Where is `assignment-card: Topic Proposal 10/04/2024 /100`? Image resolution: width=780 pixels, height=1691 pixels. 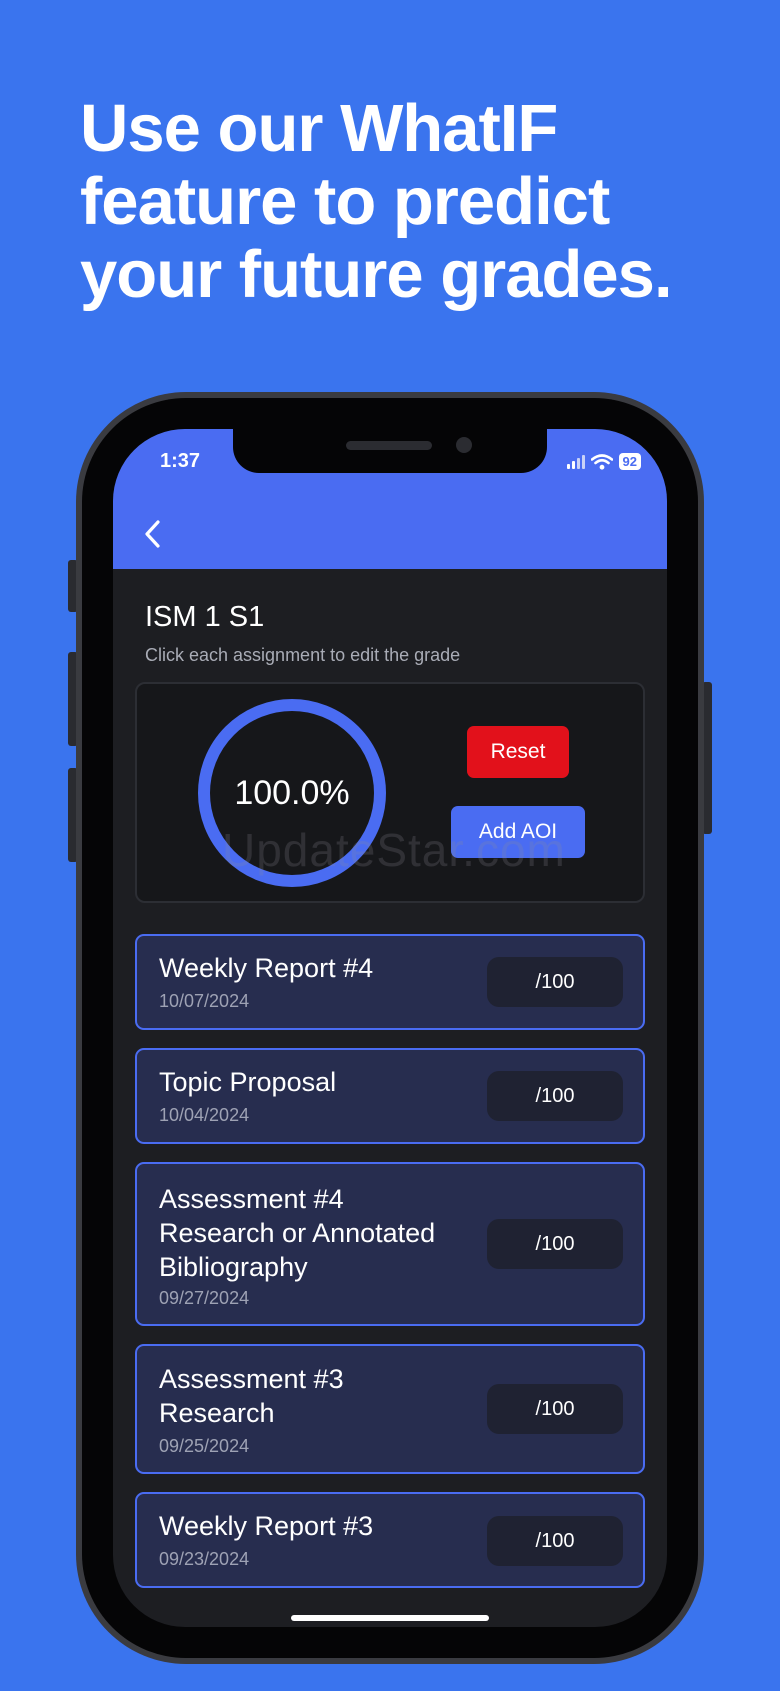 assignment-card: Topic Proposal 10/04/2024 /100 is located at coordinates (390, 1096).